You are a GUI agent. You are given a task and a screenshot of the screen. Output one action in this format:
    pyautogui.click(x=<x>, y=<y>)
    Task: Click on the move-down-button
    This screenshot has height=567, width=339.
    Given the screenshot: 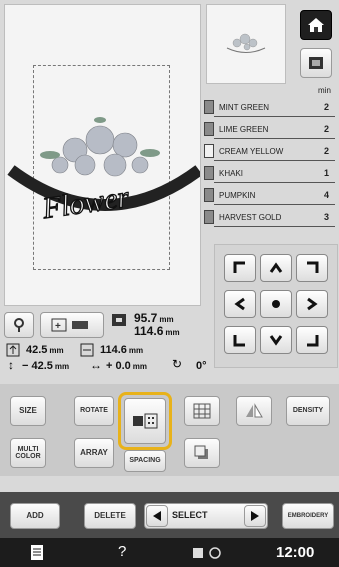 What is the action you would take?
    pyautogui.click(x=276, y=340)
    